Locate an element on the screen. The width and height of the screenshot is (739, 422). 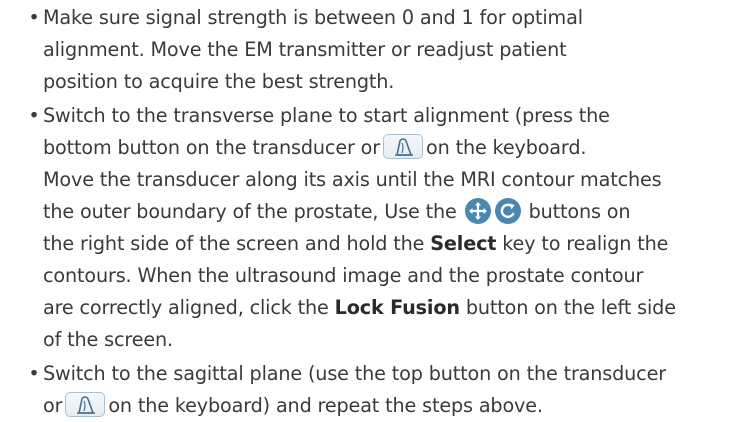
text-fragment: or is located at coordinates (53, 405).